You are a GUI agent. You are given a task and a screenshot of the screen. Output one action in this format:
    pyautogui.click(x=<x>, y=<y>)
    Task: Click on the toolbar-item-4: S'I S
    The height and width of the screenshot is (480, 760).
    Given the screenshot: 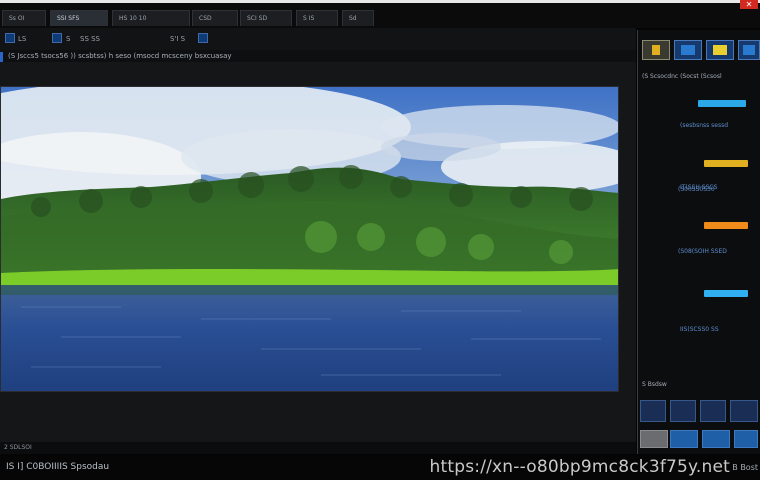 What is the action you would take?
    pyautogui.click(x=177, y=39)
    